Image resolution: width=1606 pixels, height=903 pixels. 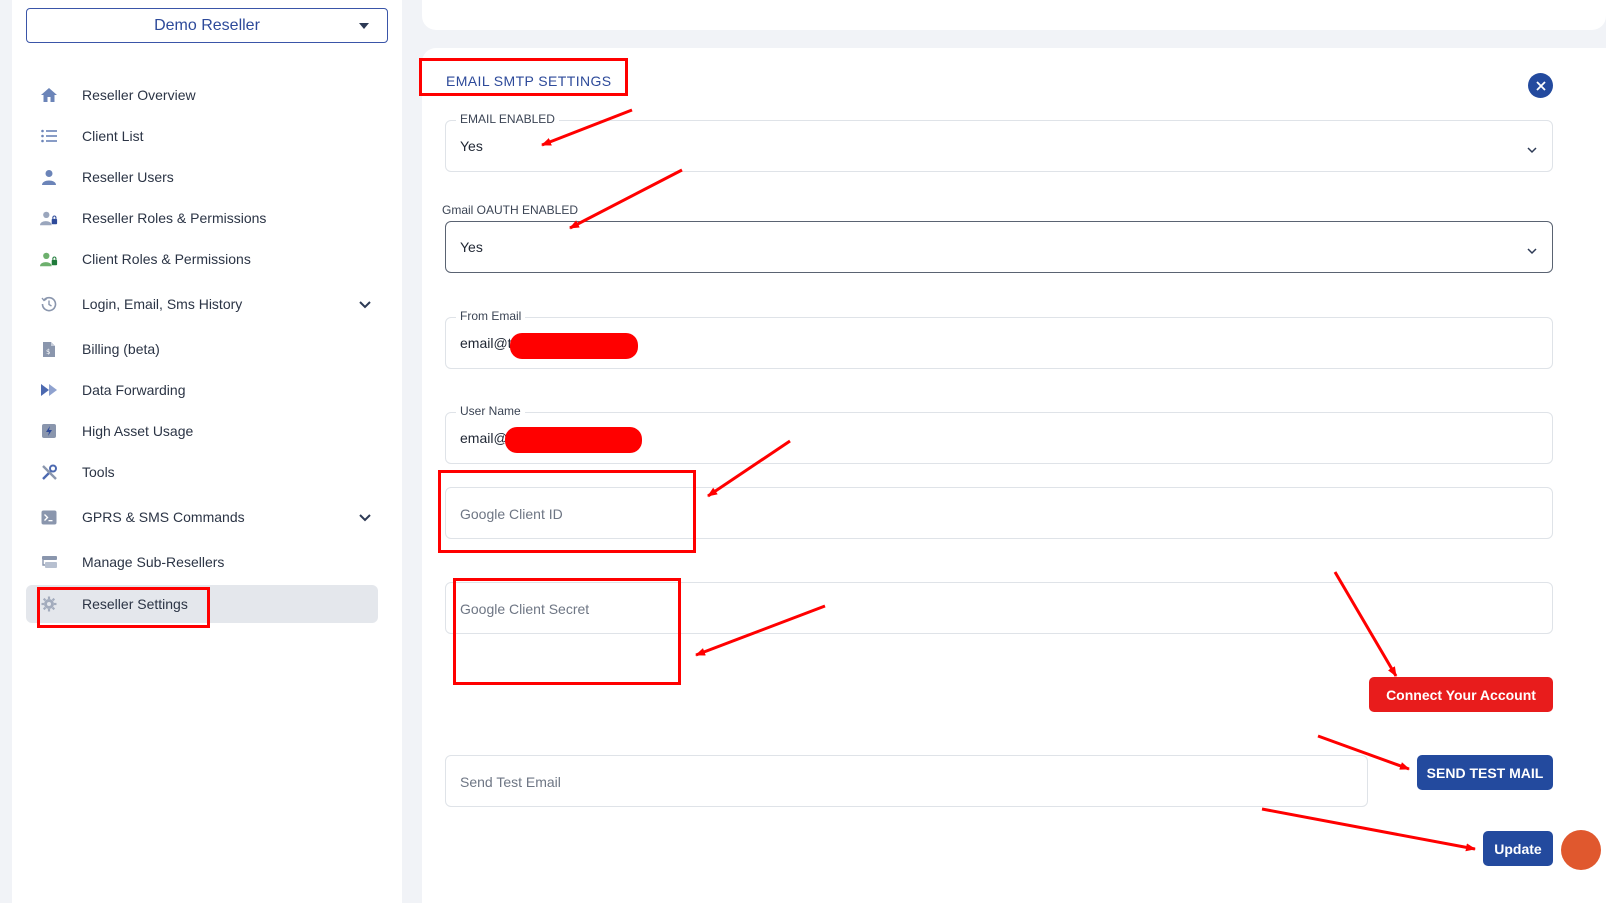 I want to click on sidebar-item-label: Reseller Users, so click(x=128, y=177).